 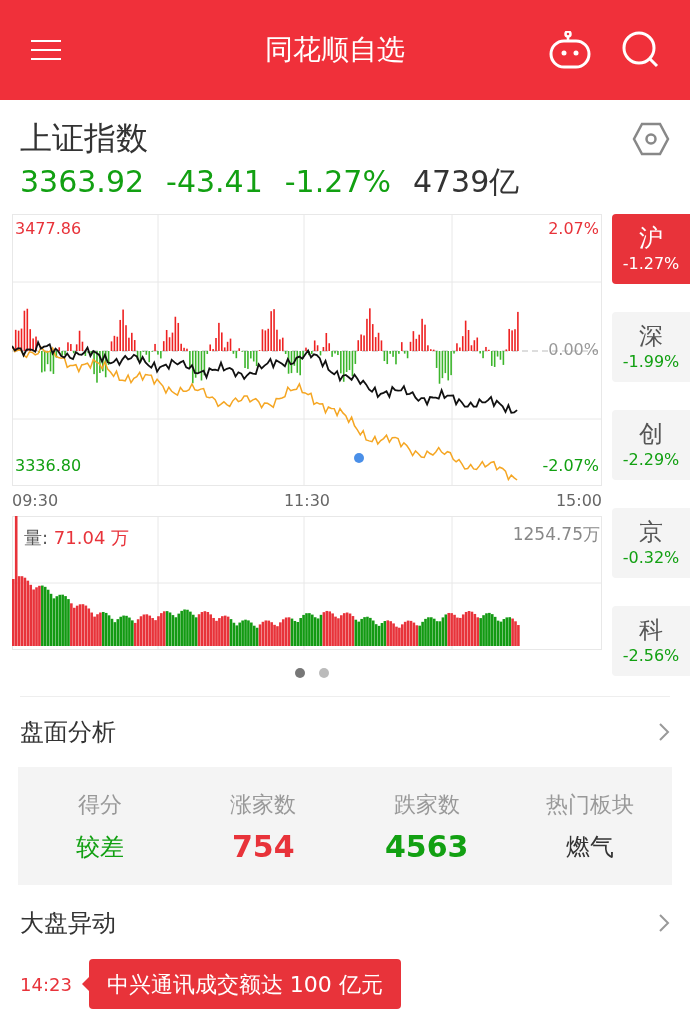 What do you see at coordinates (426, 804) in the screenshot?
I see `stat-label: 跌家数` at bounding box center [426, 804].